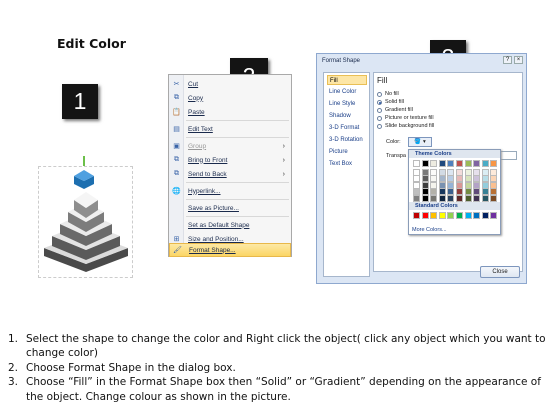 The height and width of the screenshot is (420, 560). Describe the element at coordinates (405, 126) in the screenshot. I see `option-background-fill: Slide background fill` at that location.